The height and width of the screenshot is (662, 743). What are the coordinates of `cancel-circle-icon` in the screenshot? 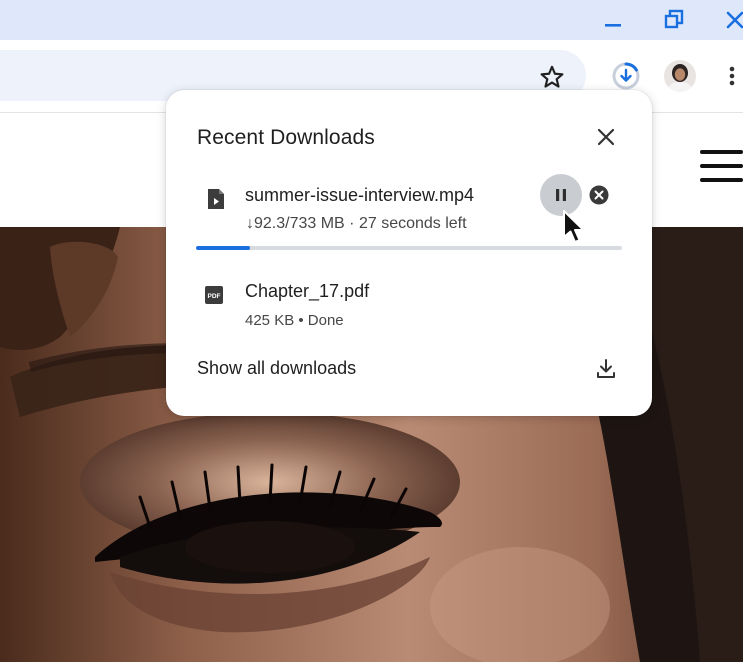 It's located at (599, 195).